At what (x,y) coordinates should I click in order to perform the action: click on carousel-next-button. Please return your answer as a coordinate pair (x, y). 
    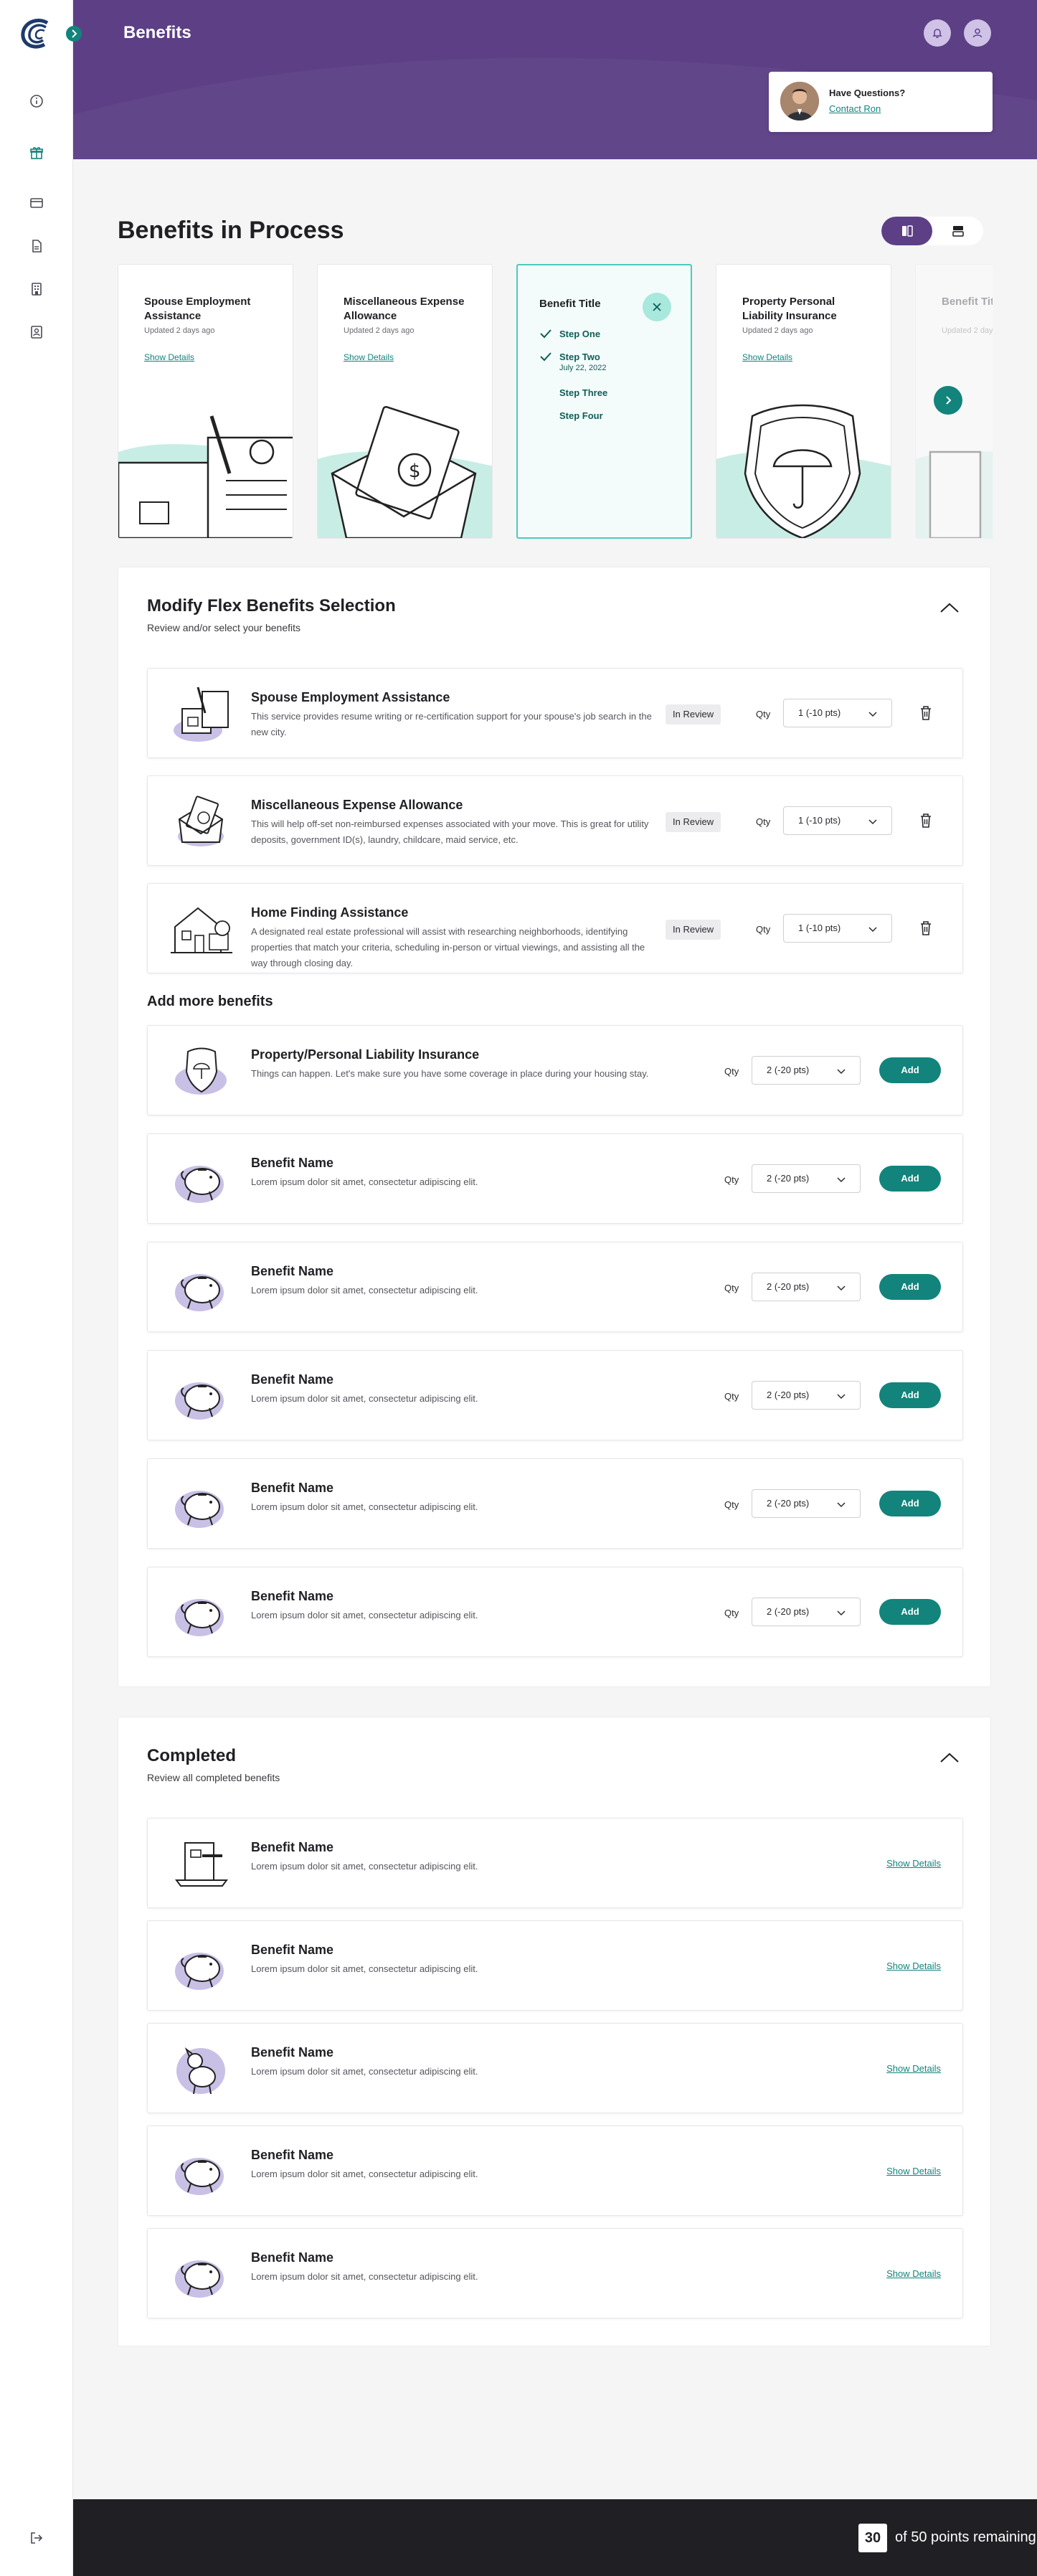
    Looking at the image, I should click on (948, 400).